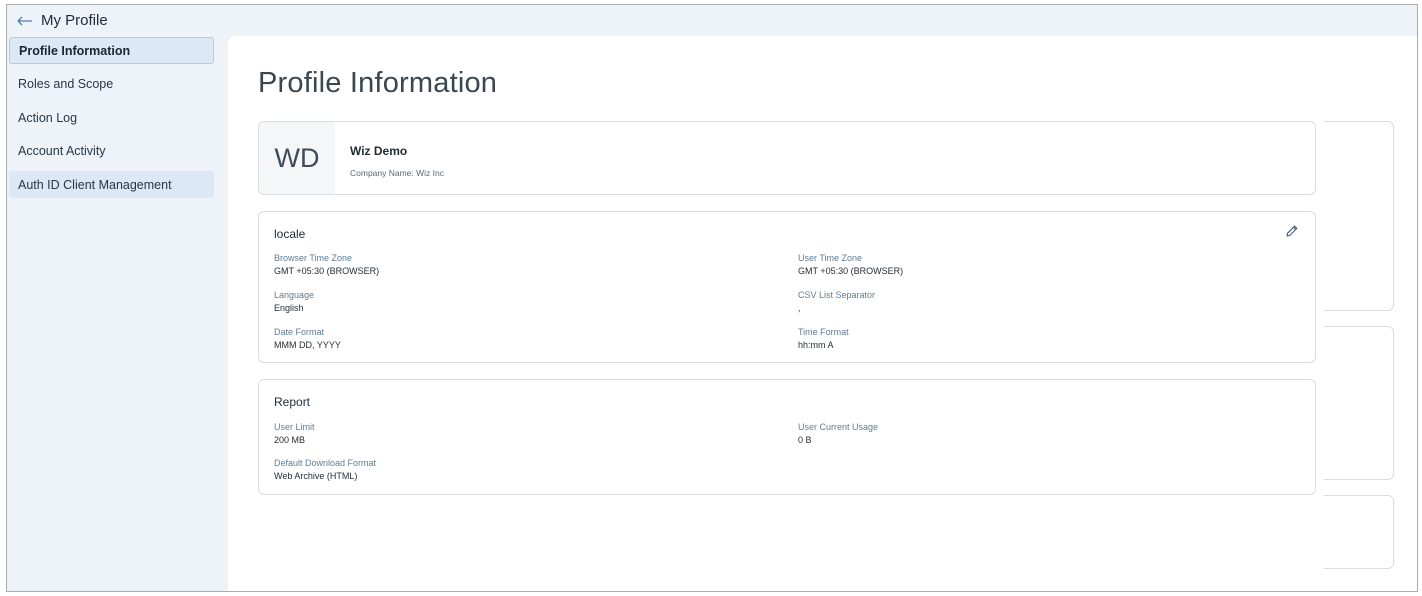  Describe the element at coordinates (378, 83) in the screenshot. I see `page-title: Profile Information` at that location.